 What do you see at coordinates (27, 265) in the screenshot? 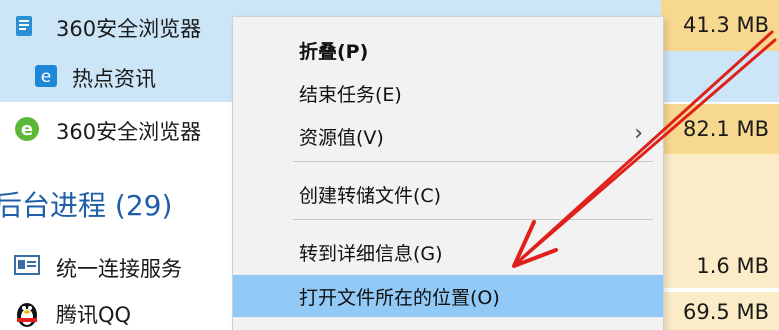
I see `window-icon` at bounding box center [27, 265].